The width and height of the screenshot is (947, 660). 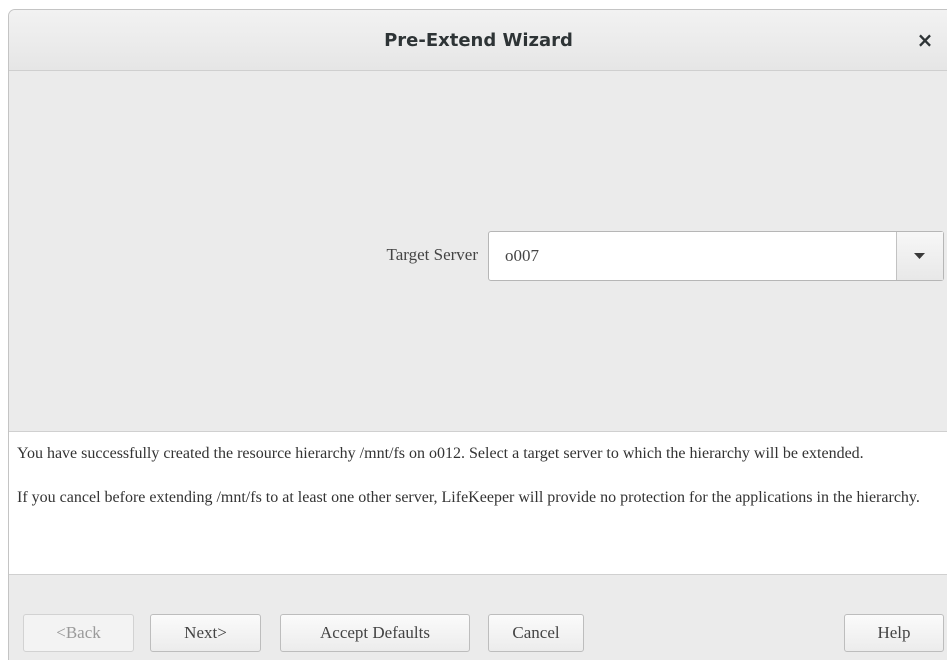 What do you see at coordinates (432, 254) in the screenshot?
I see `target-server-label: Target Server` at bounding box center [432, 254].